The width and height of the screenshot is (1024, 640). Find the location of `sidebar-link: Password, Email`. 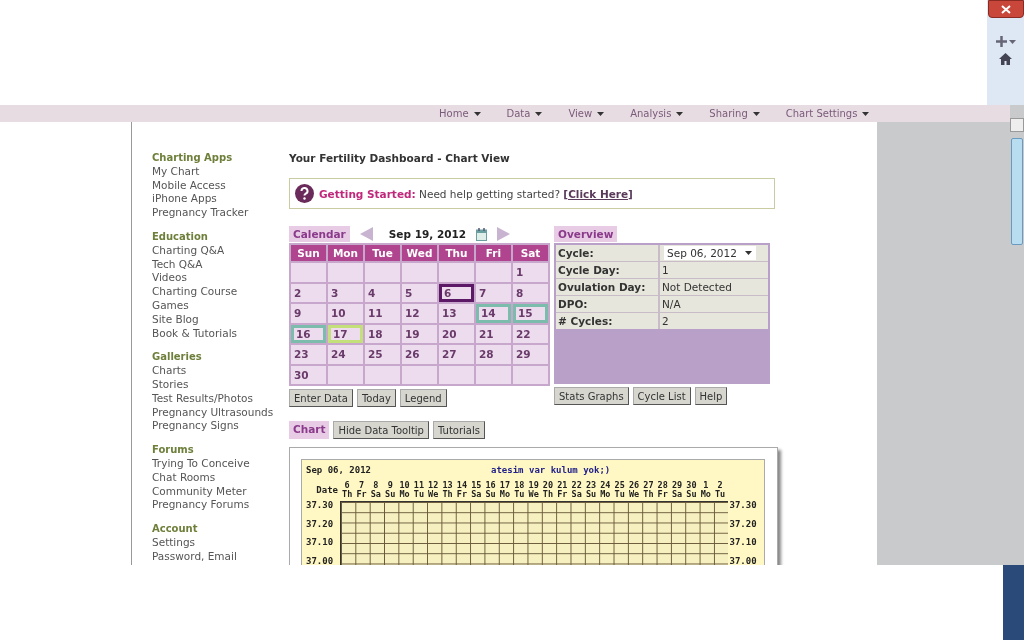

sidebar-link: Password, Email is located at coordinates (220, 556).